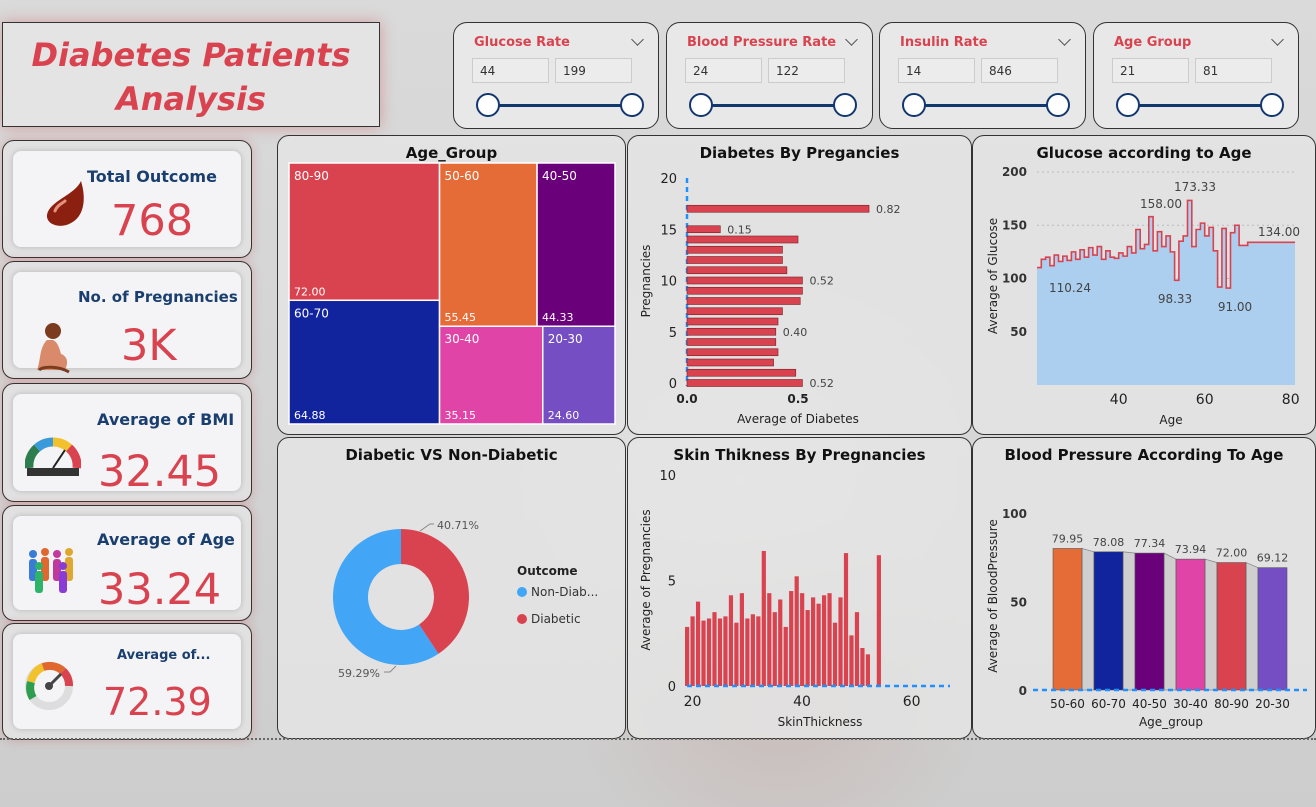 The width and height of the screenshot is (1316, 807). I want to click on slicer-min-input: 14, so click(936, 70).